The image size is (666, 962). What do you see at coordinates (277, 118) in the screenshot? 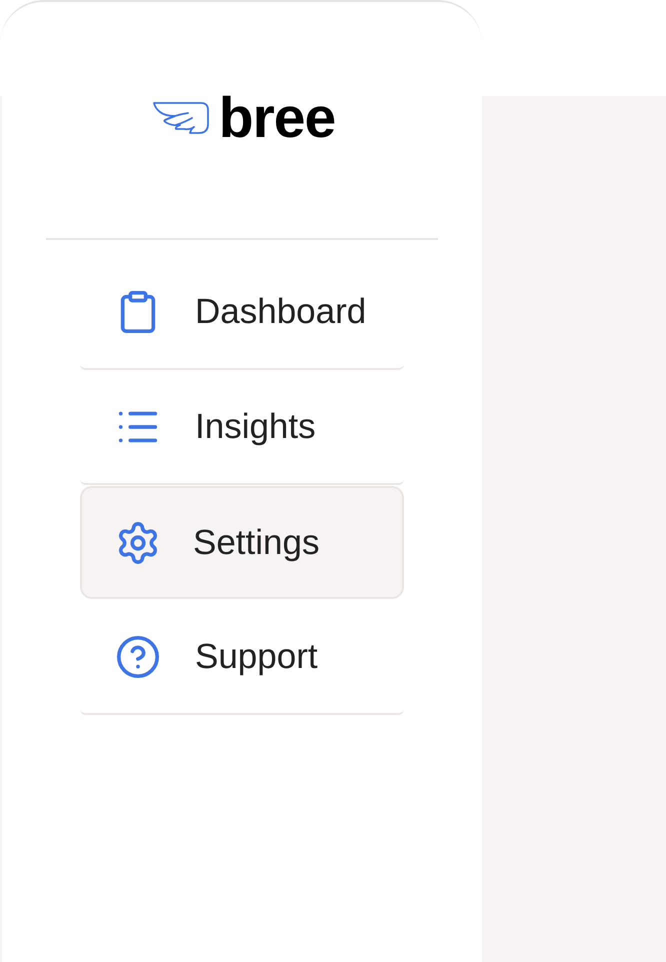
I see `logo-wordmark: bree` at bounding box center [277, 118].